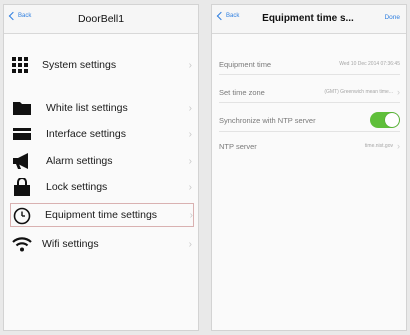  What do you see at coordinates (24, 244) in the screenshot?
I see `wifi-icon` at bounding box center [24, 244].